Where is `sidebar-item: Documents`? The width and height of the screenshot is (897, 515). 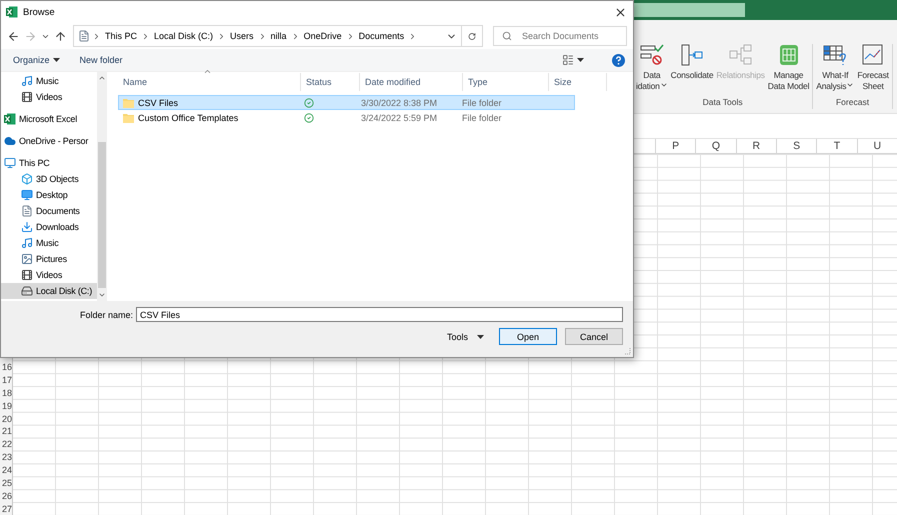 sidebar-item: Documents is located at coordinates (49, 211).